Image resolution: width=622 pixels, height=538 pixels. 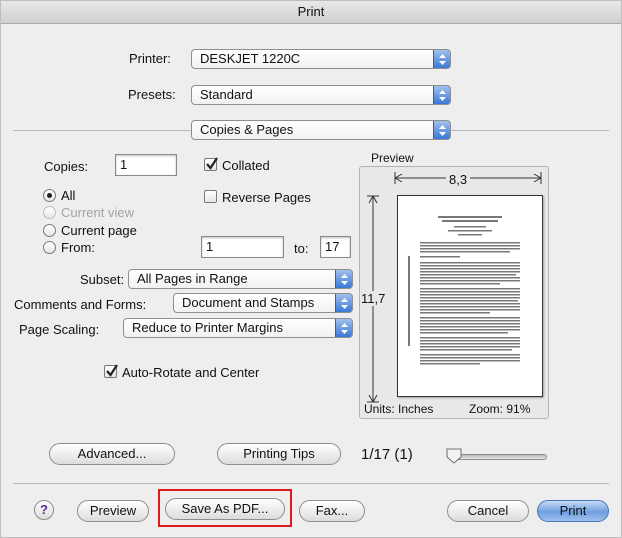 I want to click on radio-current-page, so click(x=49, y=230).